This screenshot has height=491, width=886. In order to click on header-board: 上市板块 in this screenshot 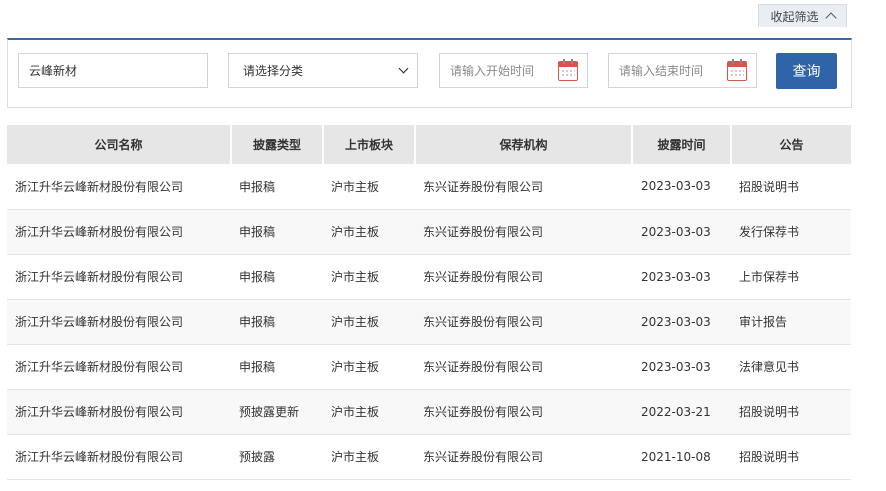, I will do `click(369, 144)`.